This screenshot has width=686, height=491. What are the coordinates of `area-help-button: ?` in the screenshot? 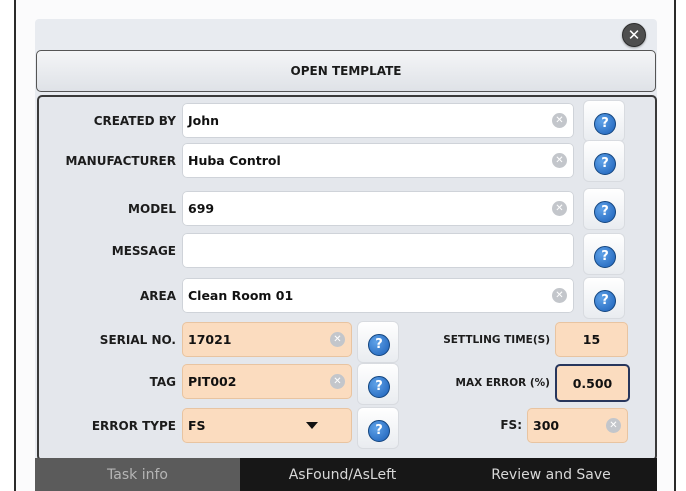 It's located at (604, 298).